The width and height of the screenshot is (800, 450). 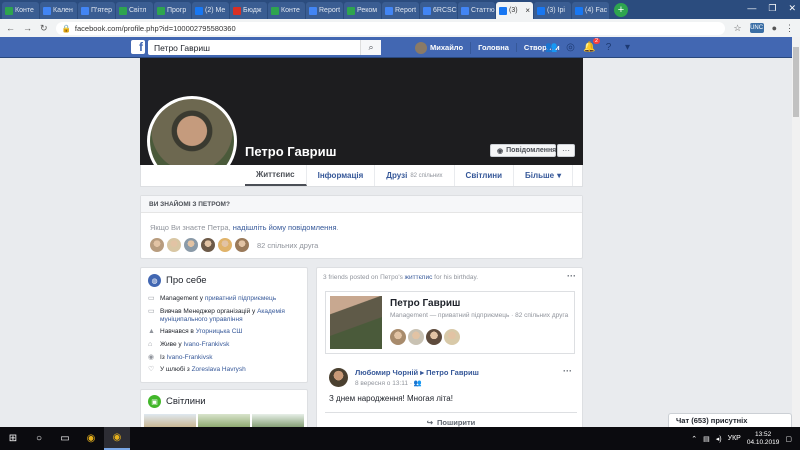 I want to click on chrome-icon: ◉, so click(x=91, y=438).